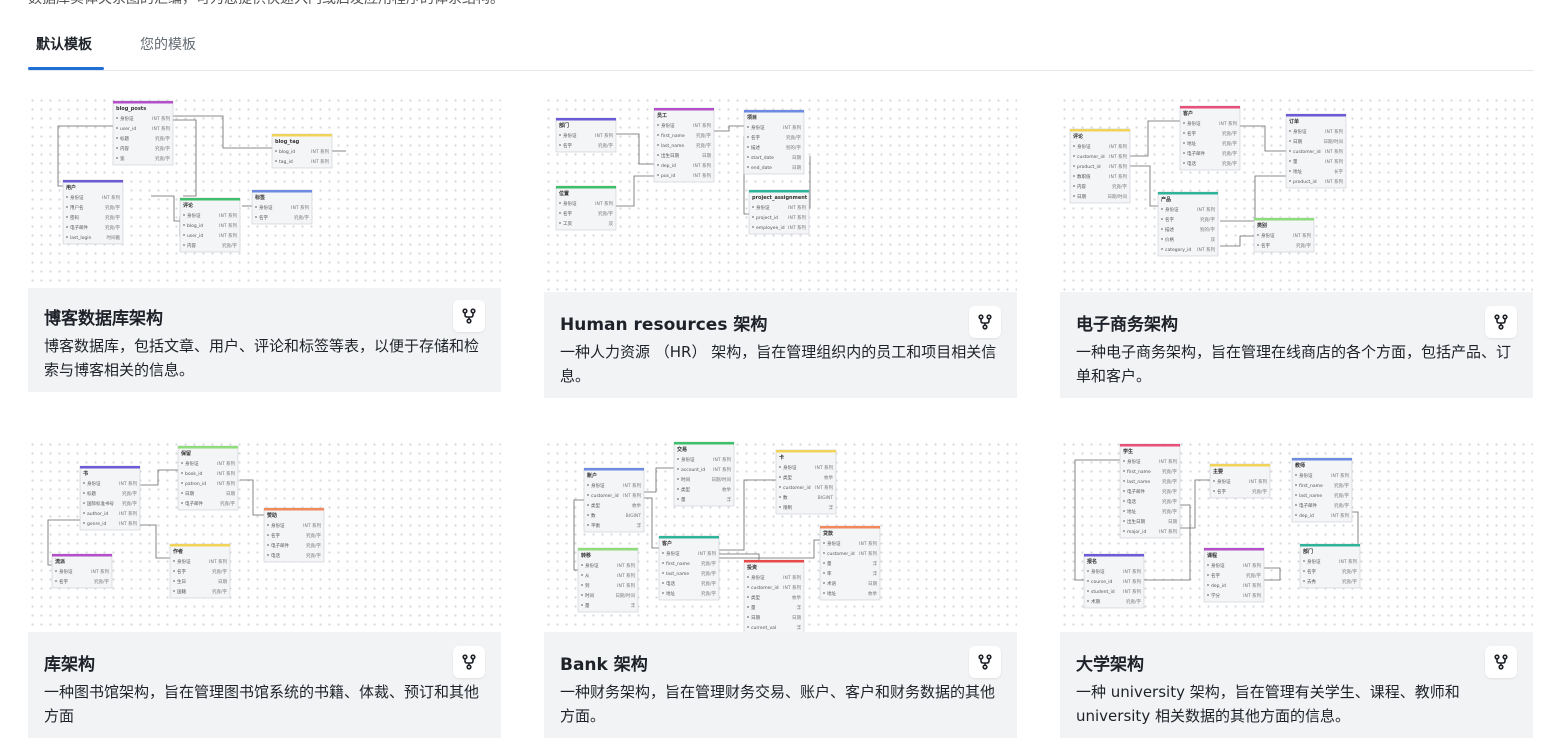 This screenshot has height=753, width=1553. I want to click on er-column-type: BIGINT, so click(634, 516).